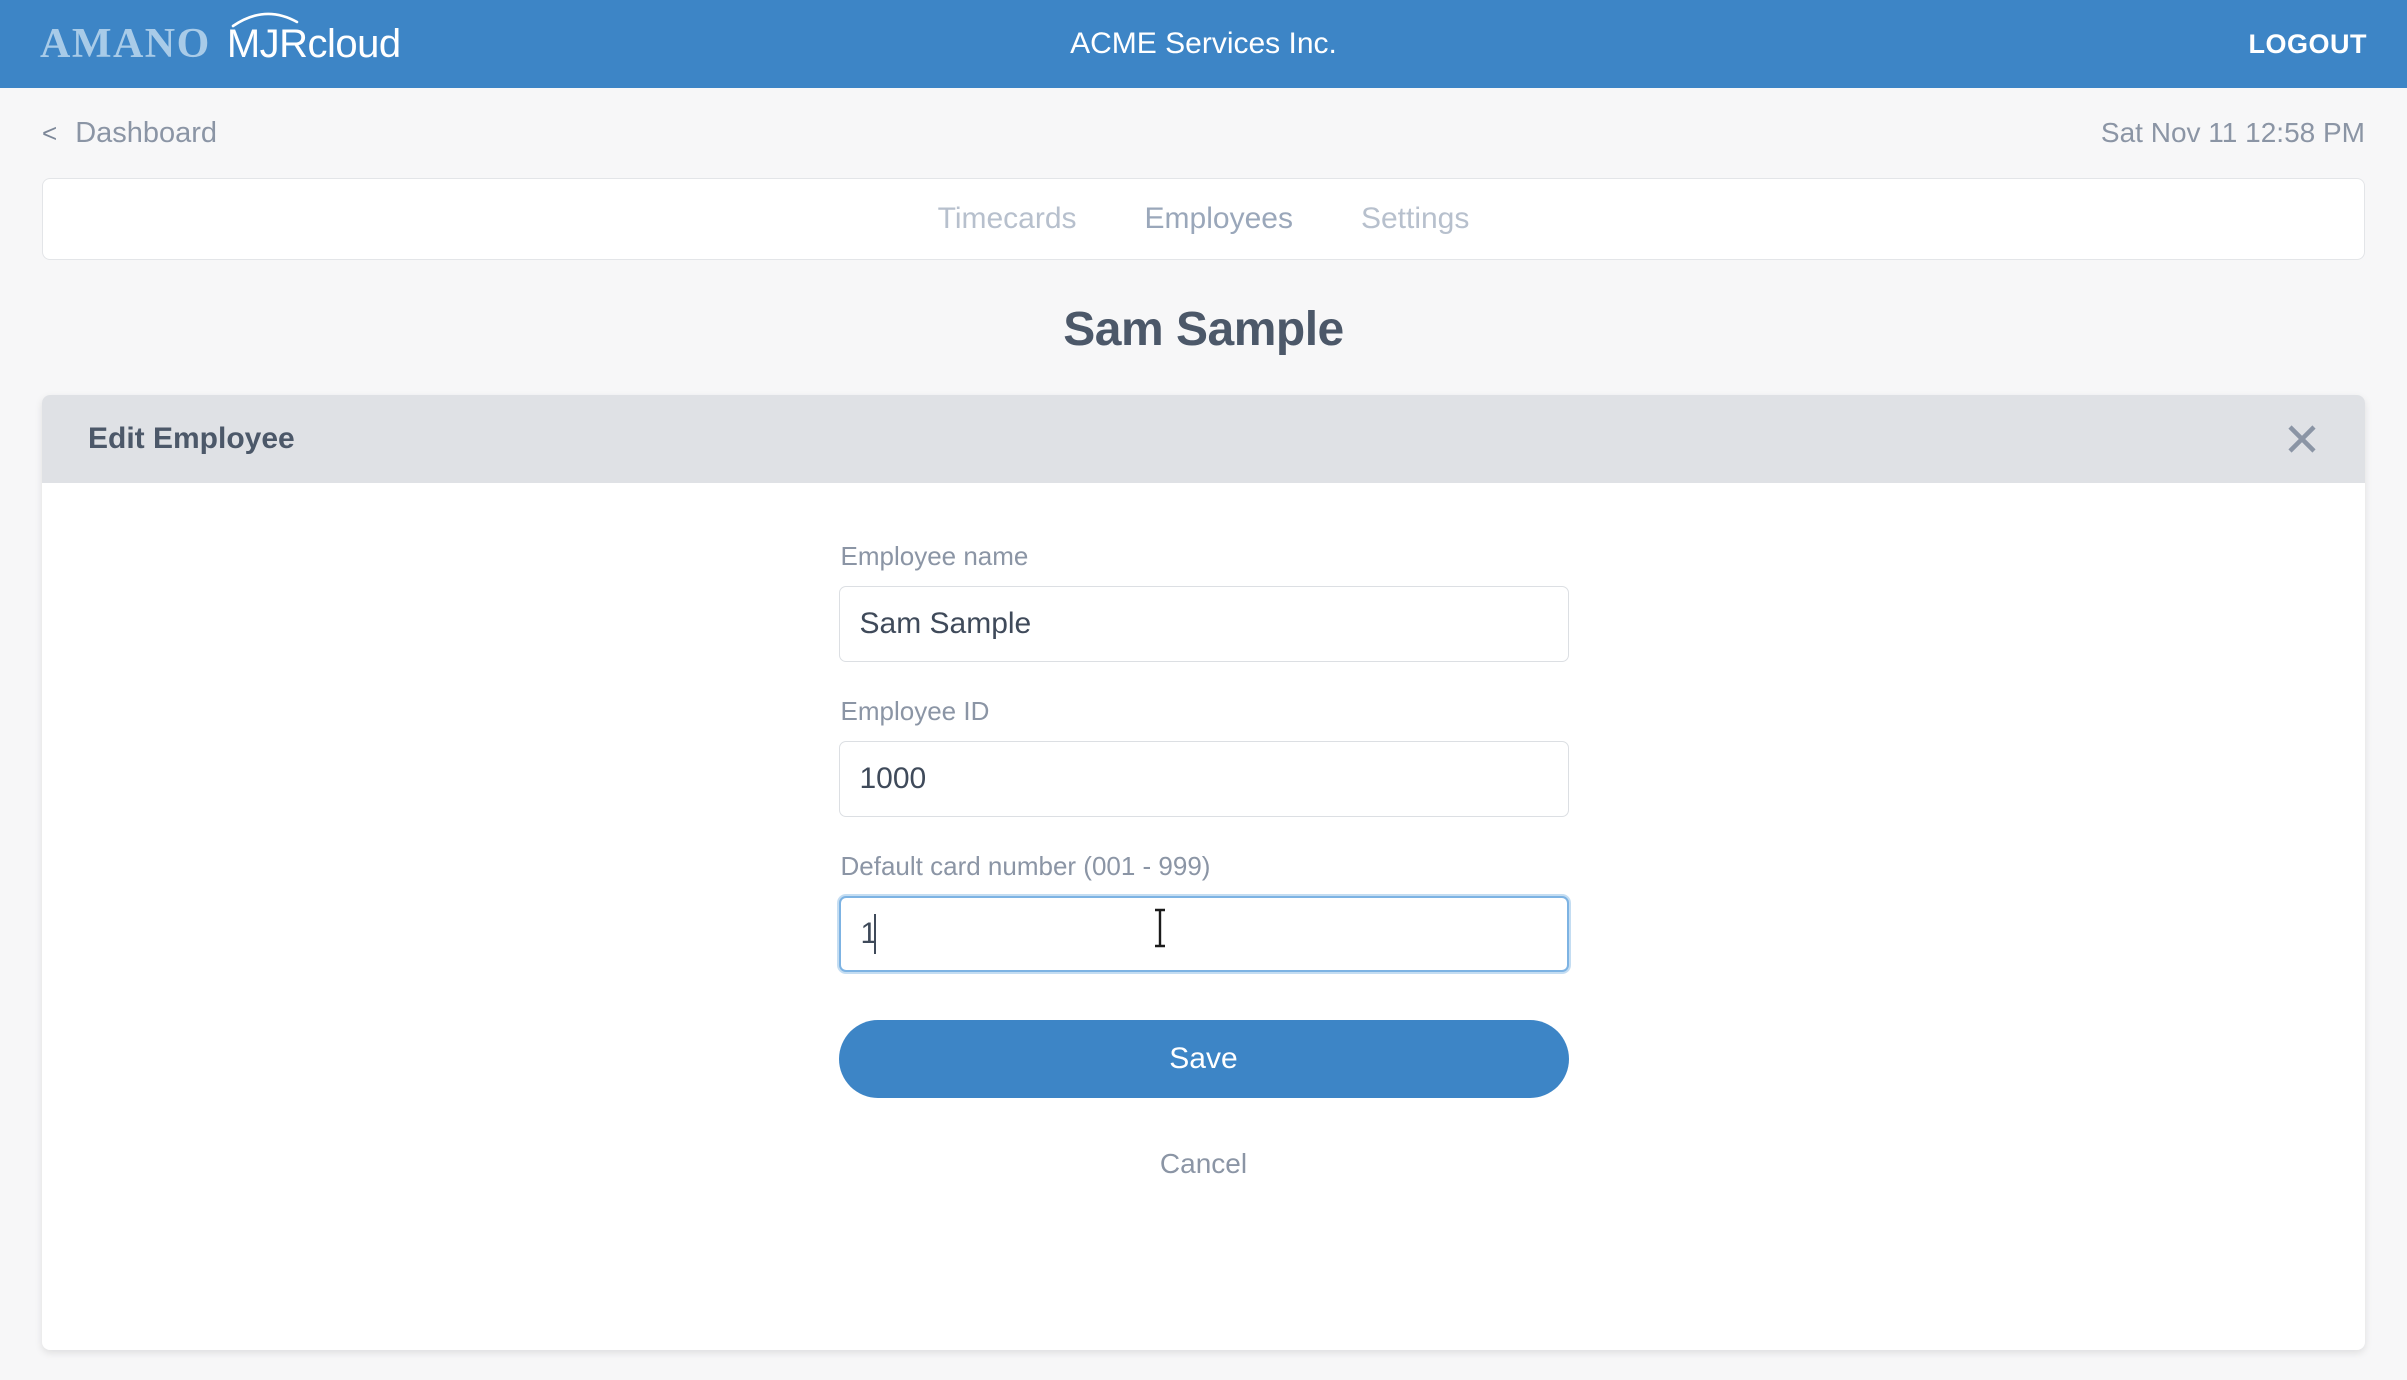 The image size is (2407, 1380). I want to click on default-card-number-label: Default card number (001 - 999), so click(1025, 866).